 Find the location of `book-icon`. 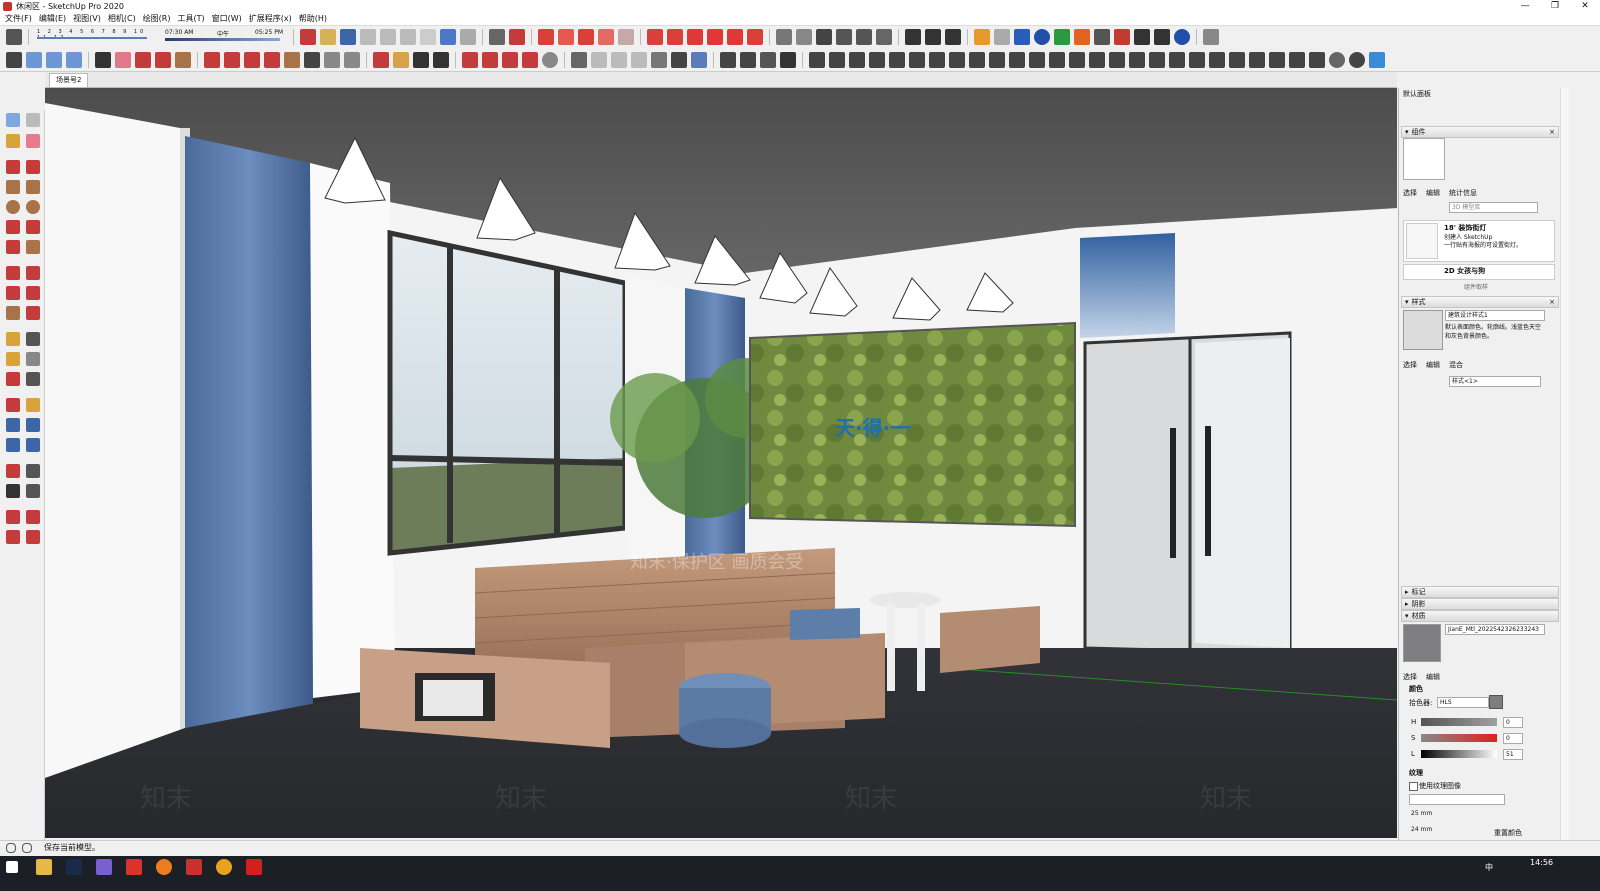

book-icon is located at coordinates (804, 37).